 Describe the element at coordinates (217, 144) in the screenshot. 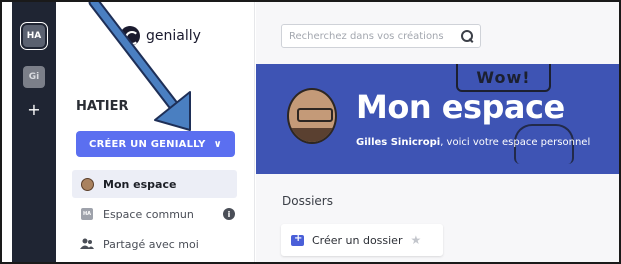

I see `chevron-down-icon: ∨` at that location.